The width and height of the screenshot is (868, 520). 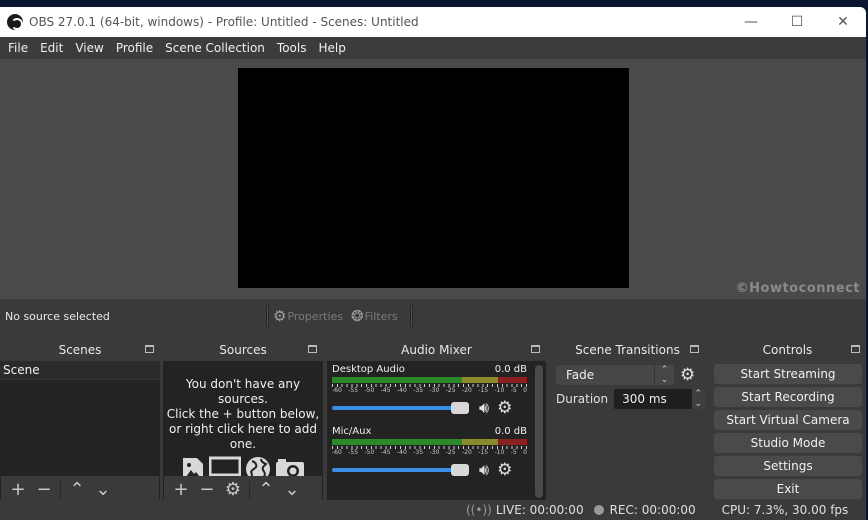 I want to click on channel-name: Desktop Audio, so click(x=368, y=369).